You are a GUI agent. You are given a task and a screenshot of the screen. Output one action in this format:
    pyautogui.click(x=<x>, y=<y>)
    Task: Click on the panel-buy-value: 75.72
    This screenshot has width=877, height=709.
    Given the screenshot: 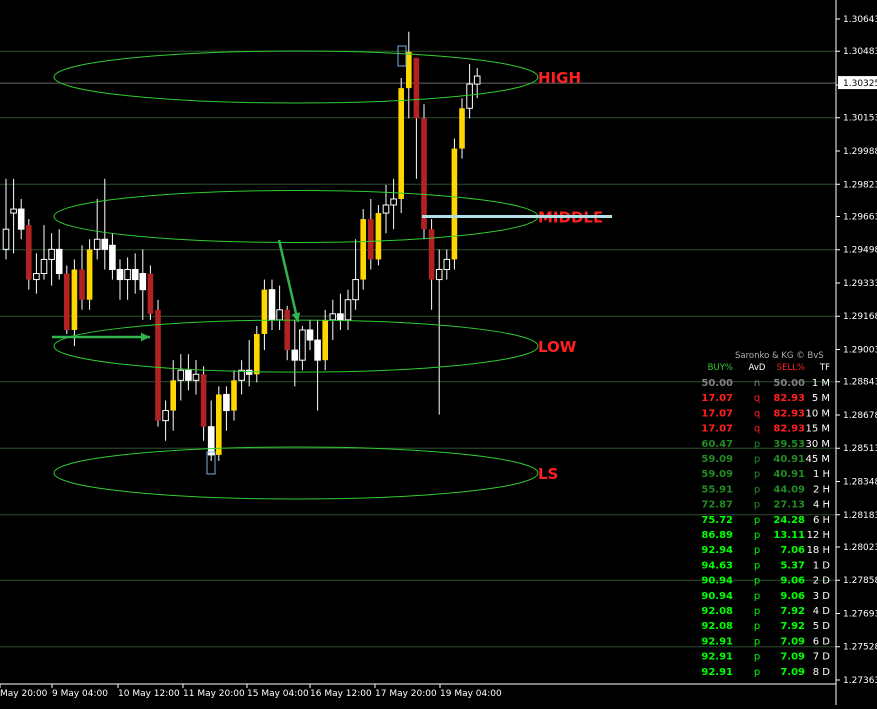 What is the action you would take?
    pyautogui.click(x=717, y=520)
    